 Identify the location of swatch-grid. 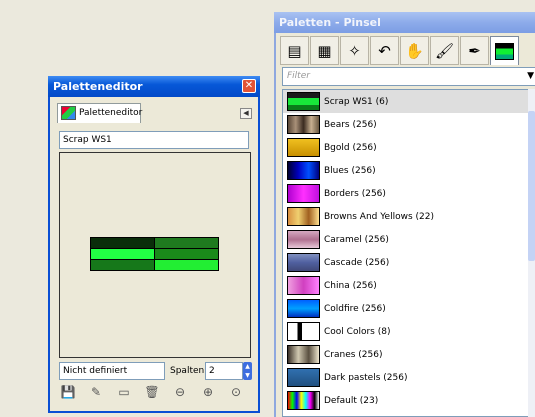
(154, 254).